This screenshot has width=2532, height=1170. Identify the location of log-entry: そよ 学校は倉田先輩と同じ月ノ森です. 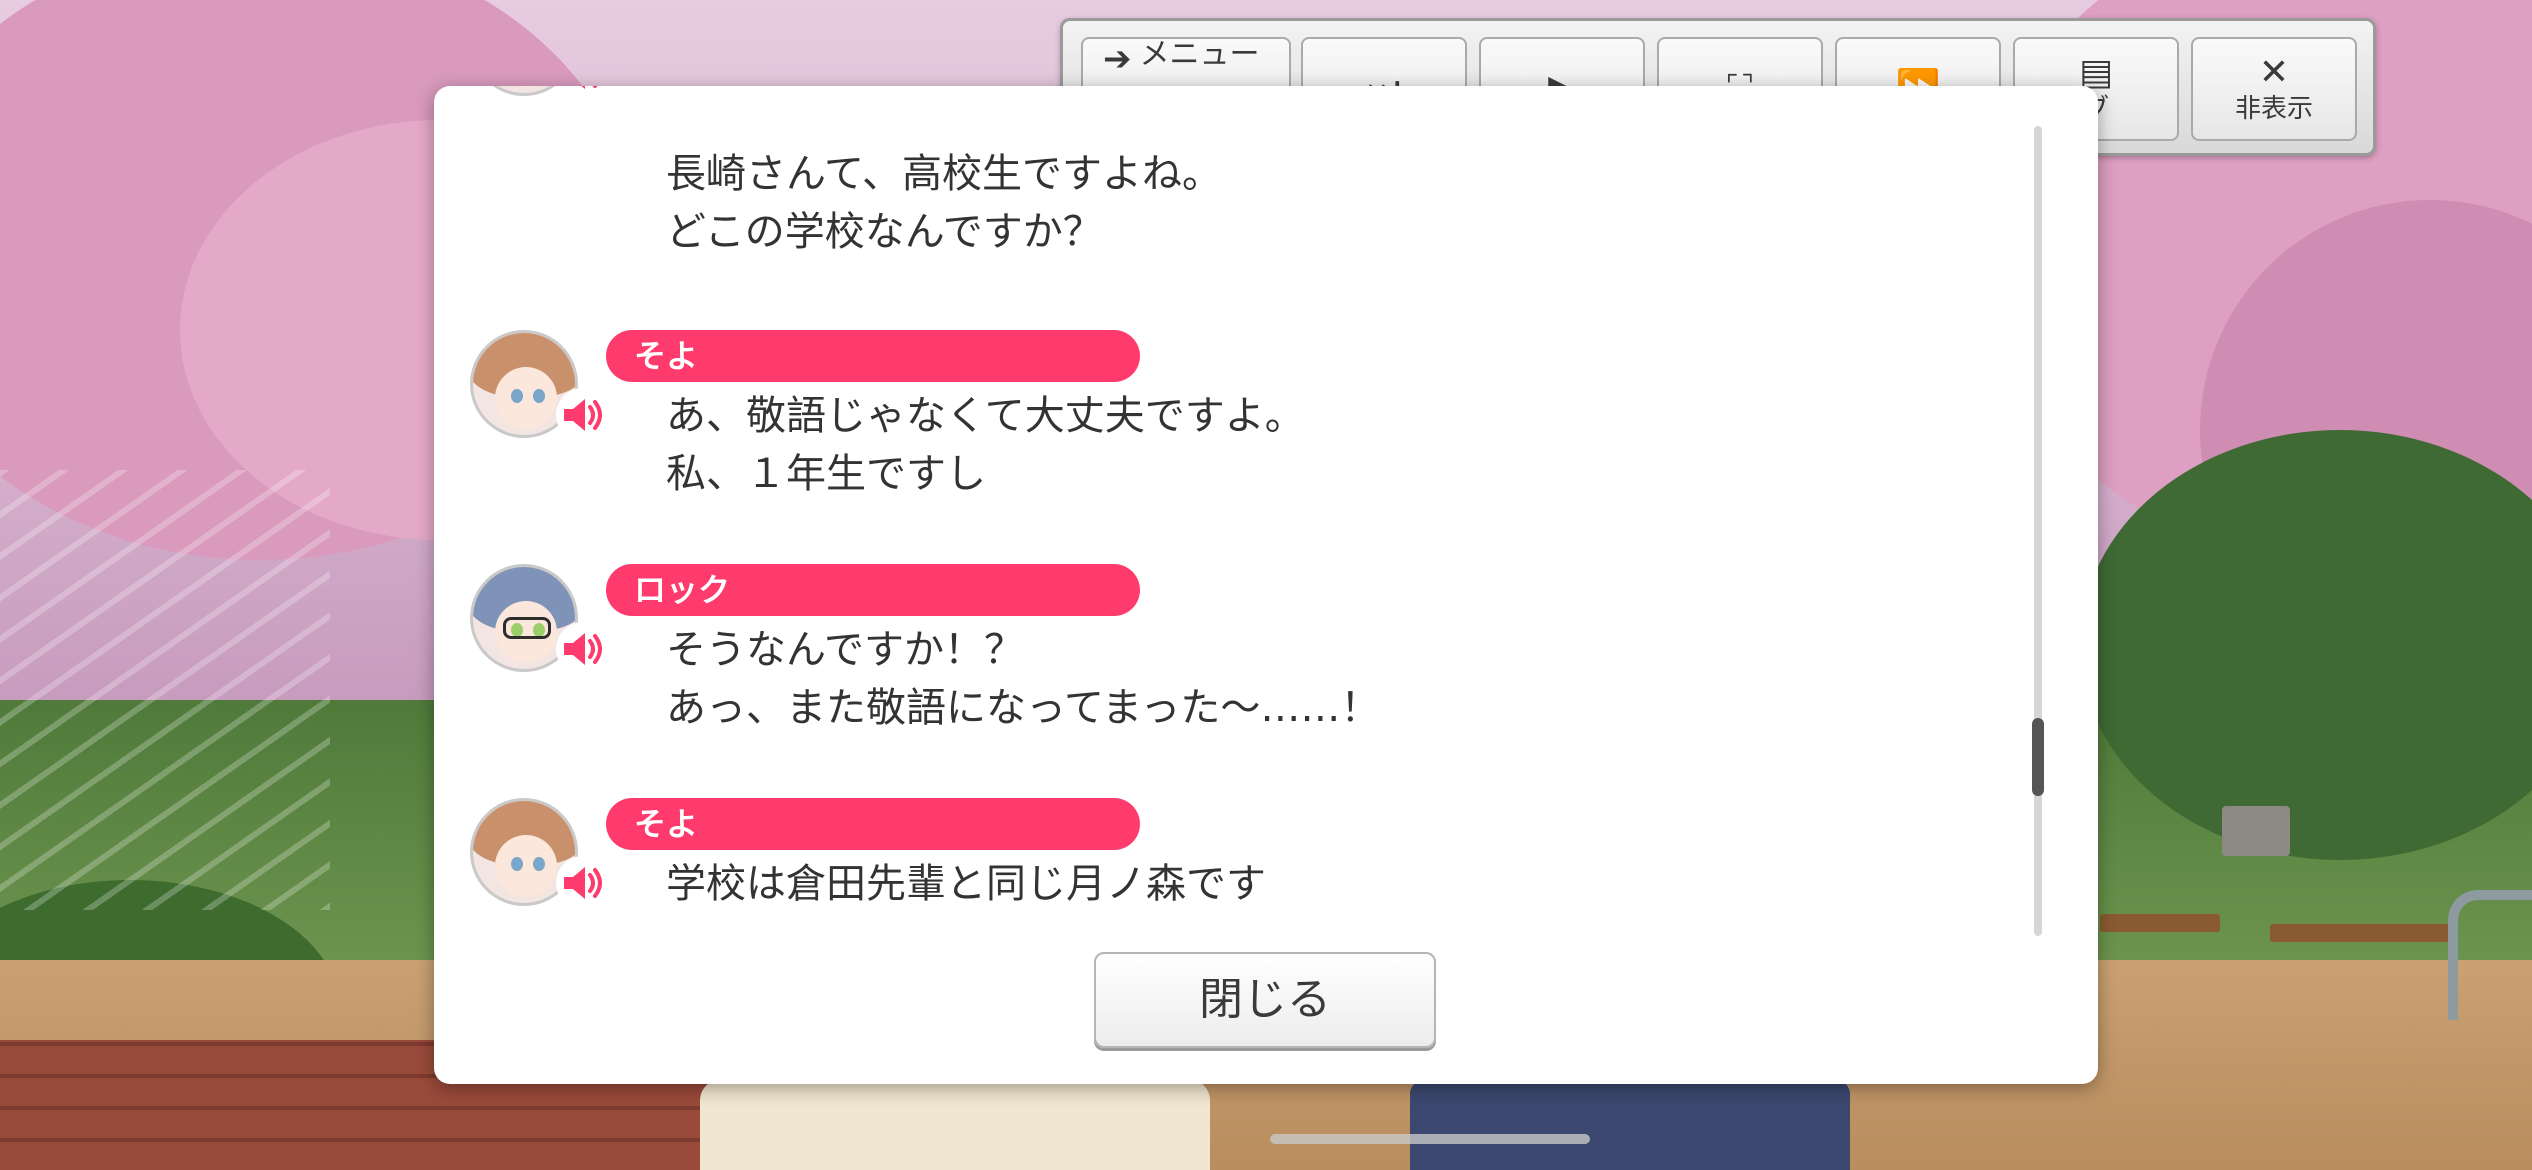
(1250, 867).